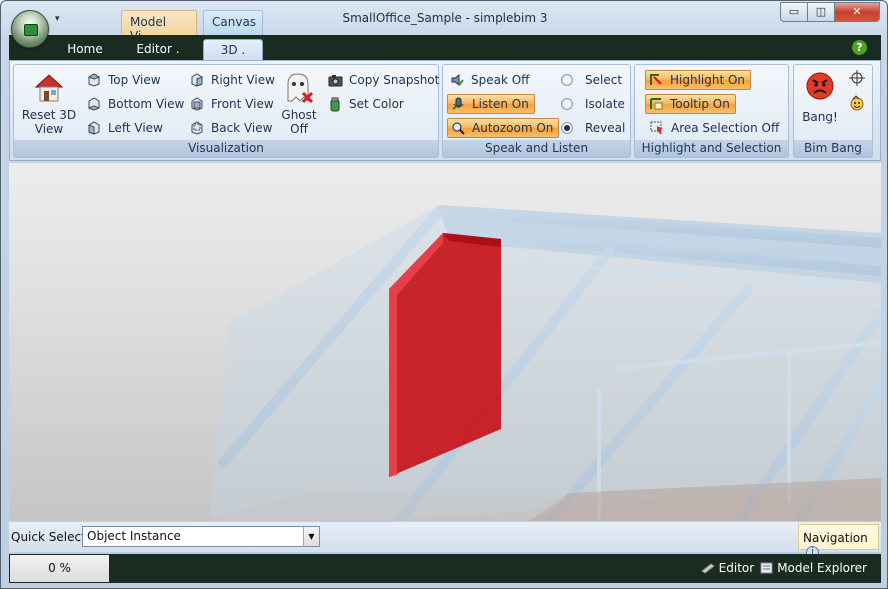 This screenshot has height=589, width=888. Describe the element at coordinates (30, 29) in the screenshot. I see `application-menu-button` at that location.